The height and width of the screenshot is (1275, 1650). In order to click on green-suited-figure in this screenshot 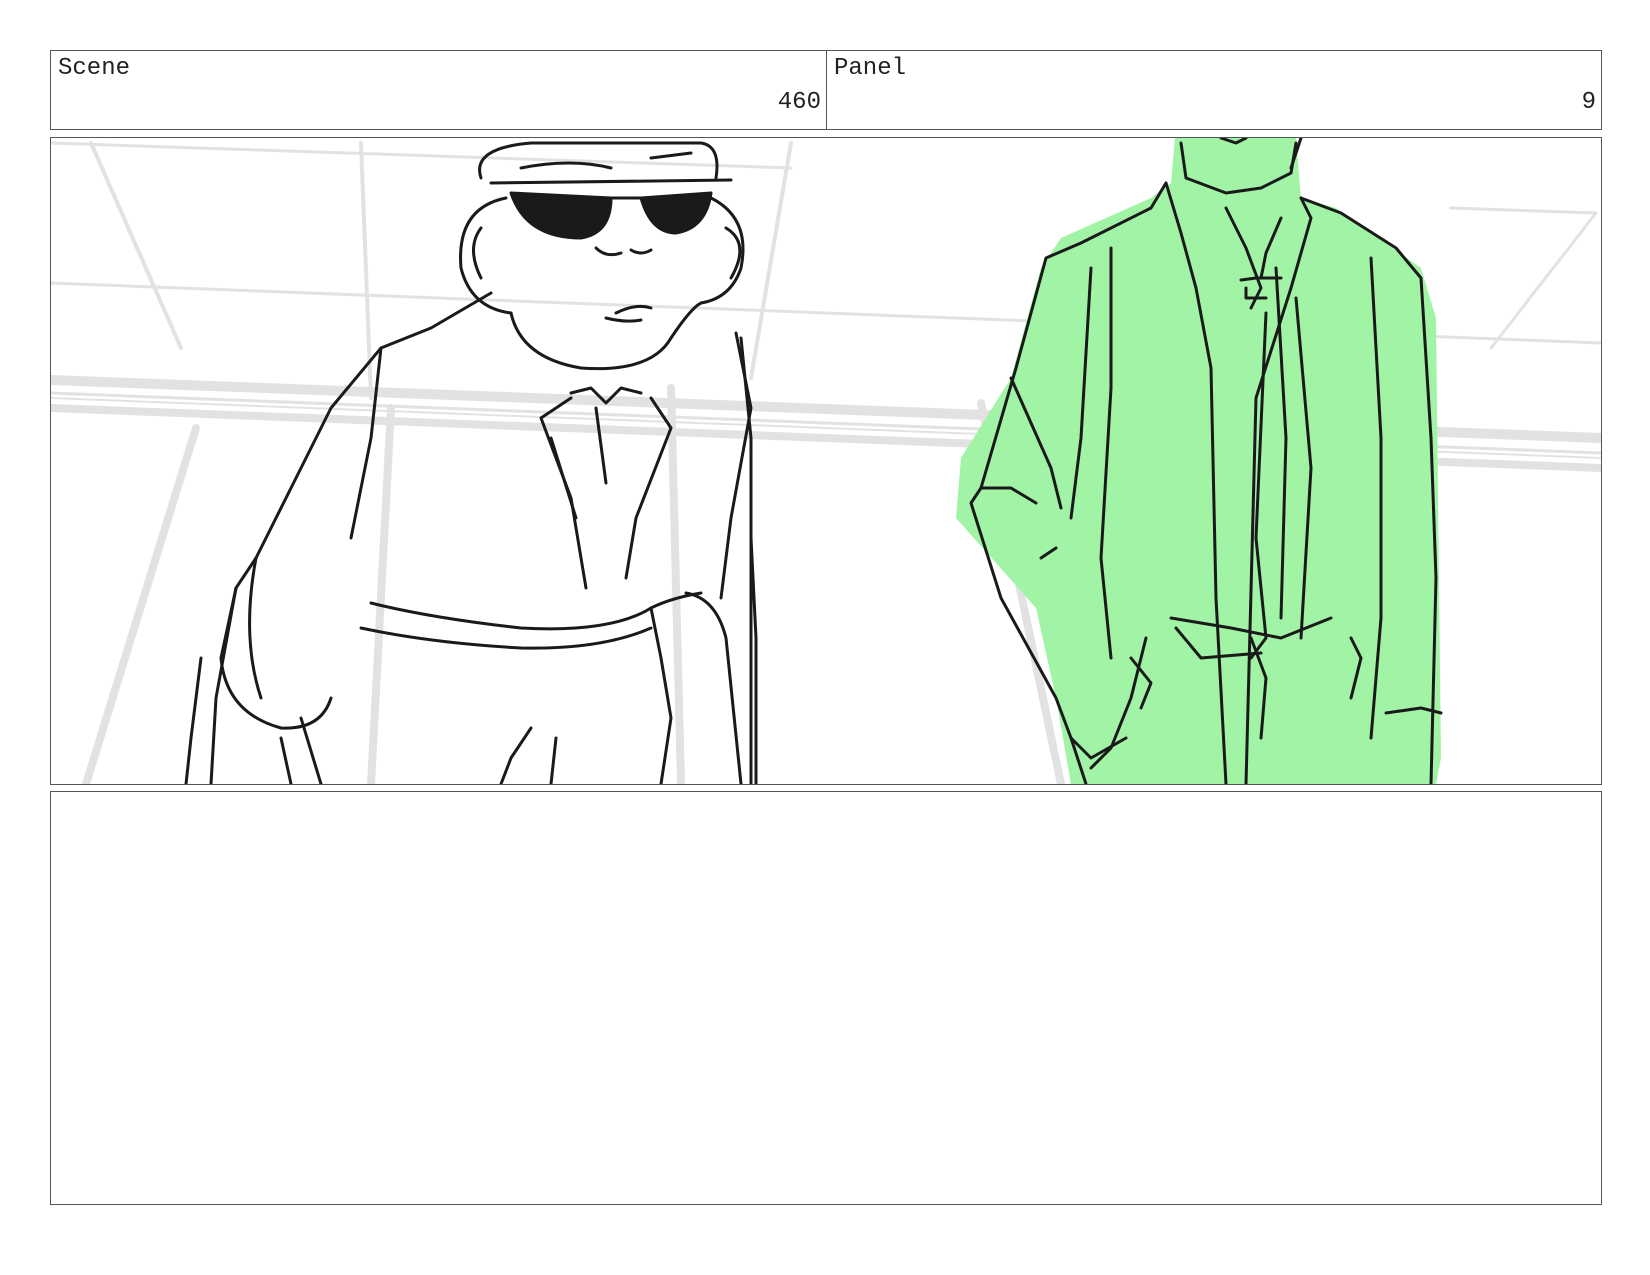, I will do `click(1199, 461)`.